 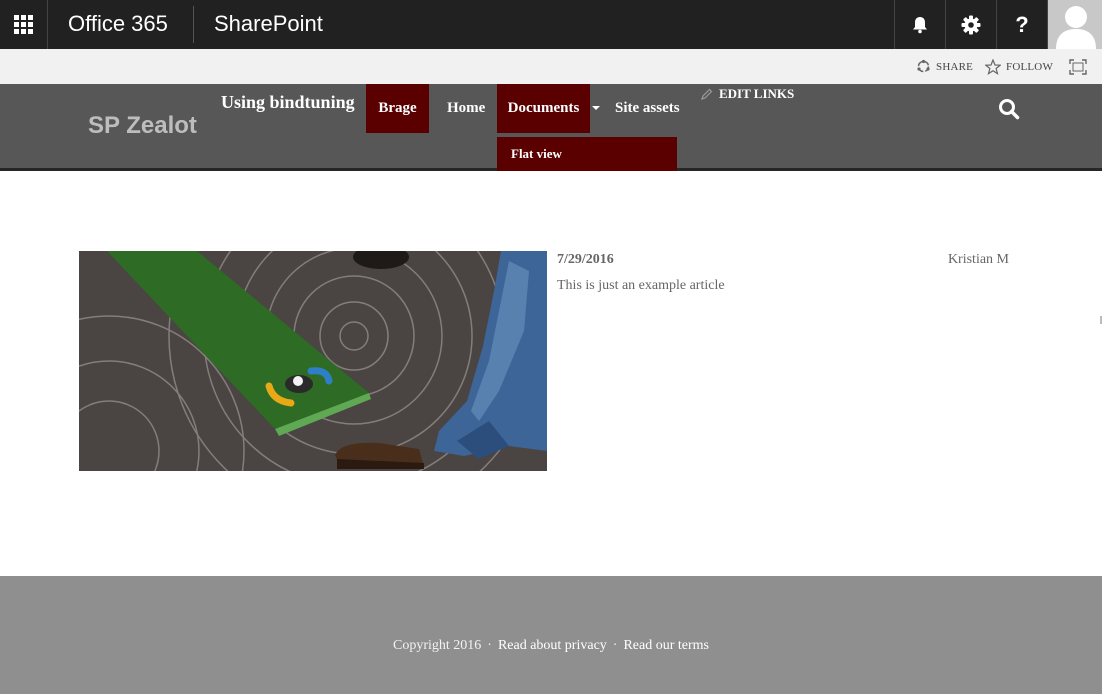 I want to click on nav-item-site-assets: Site assets, so click(x=647, y=108).